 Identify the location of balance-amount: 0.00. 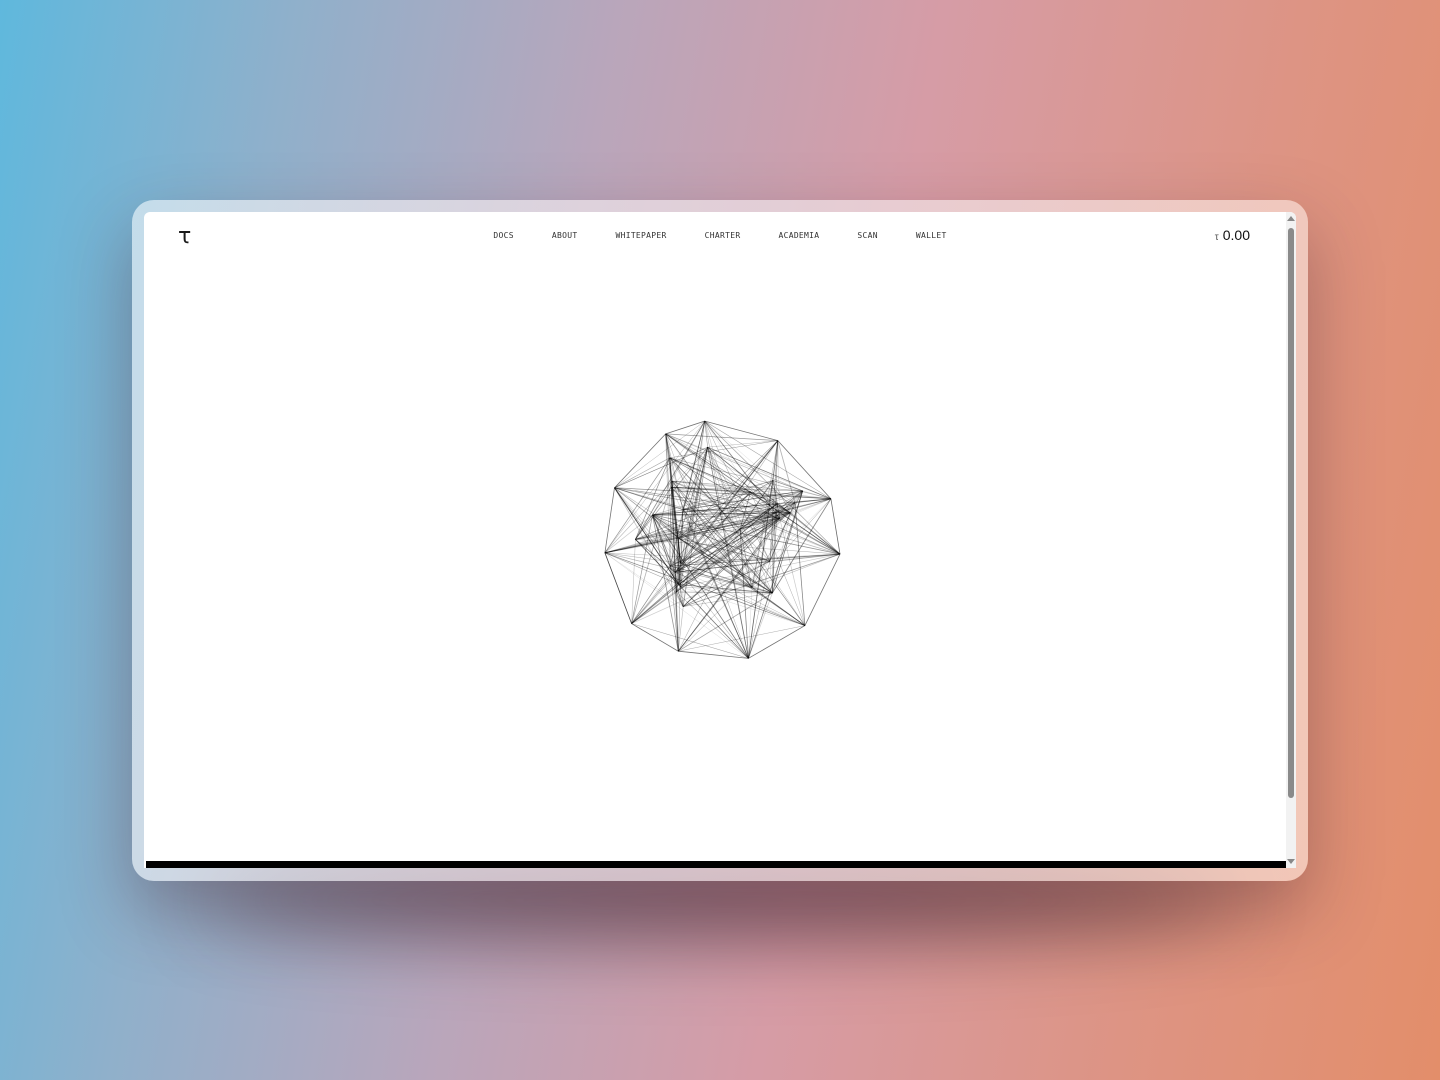
(1236, 235).